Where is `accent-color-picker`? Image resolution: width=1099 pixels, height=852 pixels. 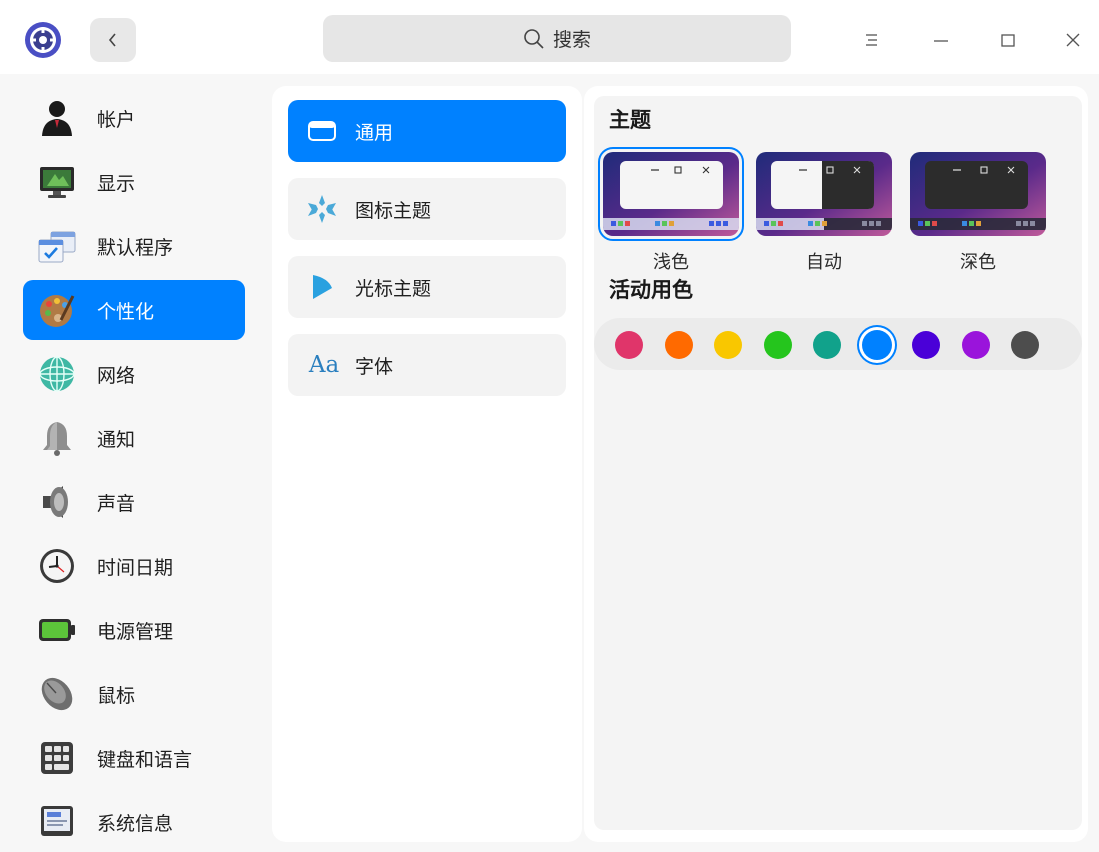 accent-color-picker is located at coordinates (838, 344).